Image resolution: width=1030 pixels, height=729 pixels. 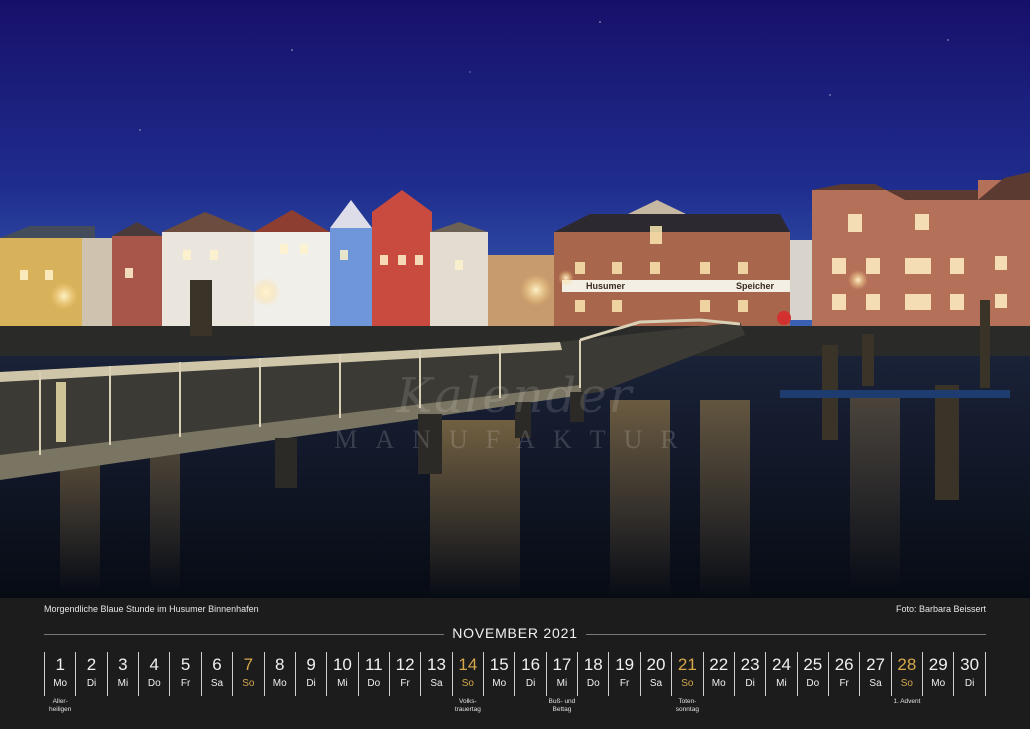 What do you see at coordinates (719, 664) in the screenshot?
I see `day-number: 22` at bounding box center [719, 664].